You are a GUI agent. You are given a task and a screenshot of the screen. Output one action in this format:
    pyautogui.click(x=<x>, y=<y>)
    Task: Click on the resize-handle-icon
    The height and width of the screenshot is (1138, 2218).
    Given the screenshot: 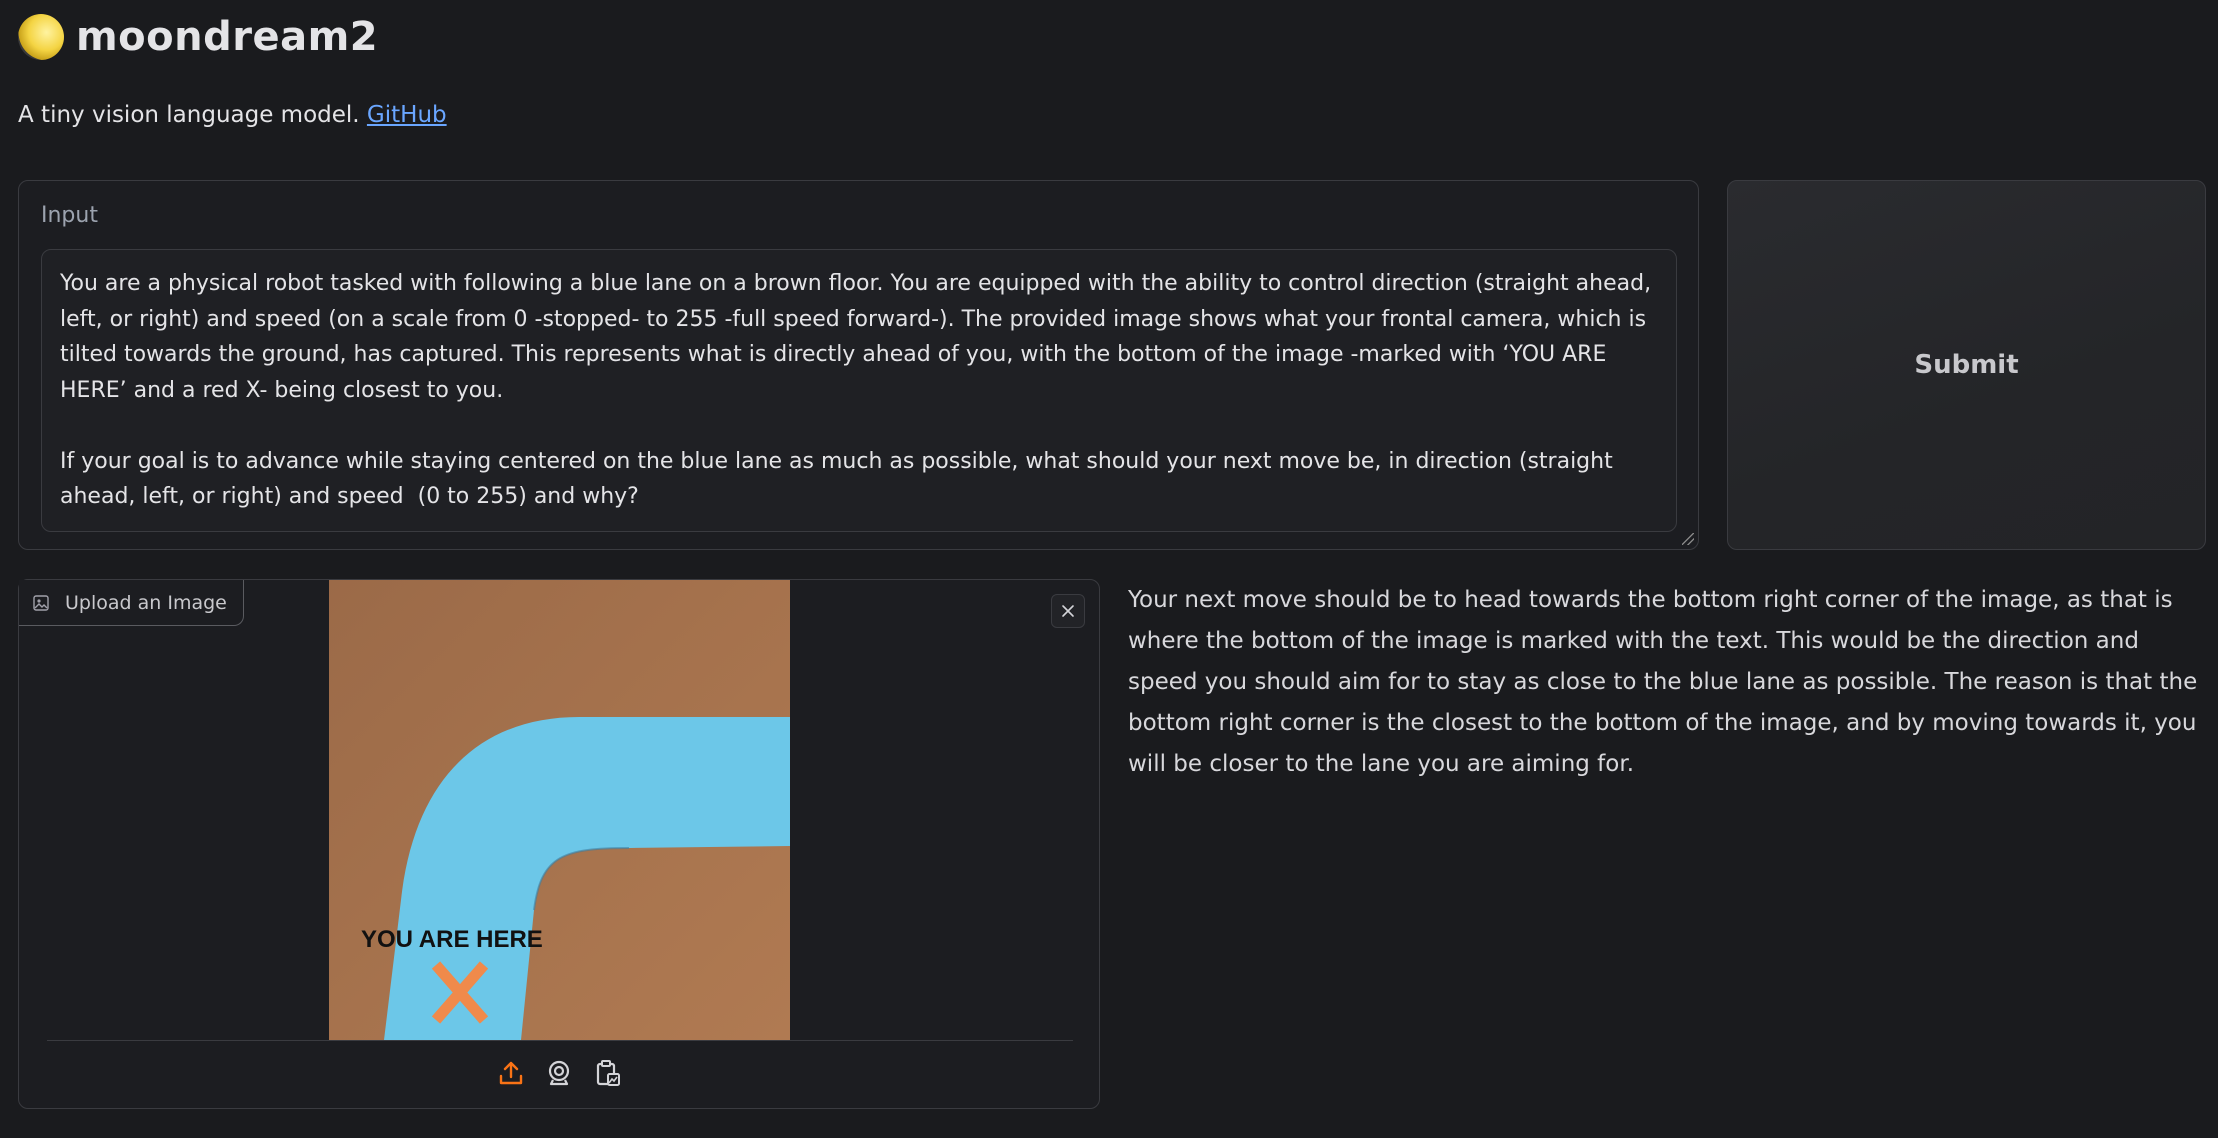 What is the action you would take?
    pyautogui.click(x=1688, y=539)
    